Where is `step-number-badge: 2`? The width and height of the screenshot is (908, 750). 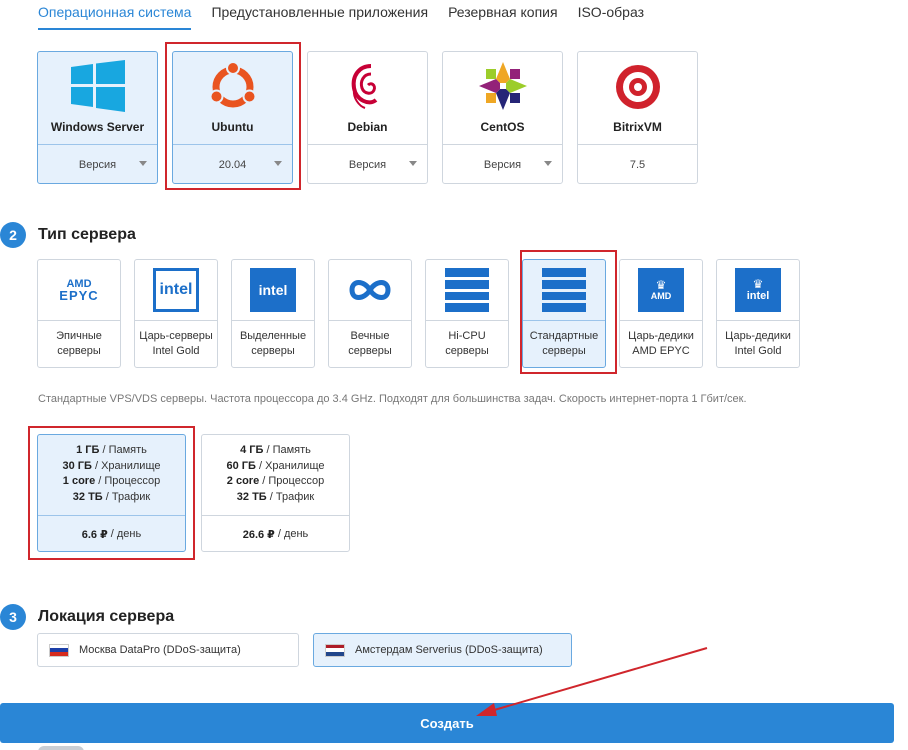 step-number-badge: 2 is located at coordinates (13, 235).